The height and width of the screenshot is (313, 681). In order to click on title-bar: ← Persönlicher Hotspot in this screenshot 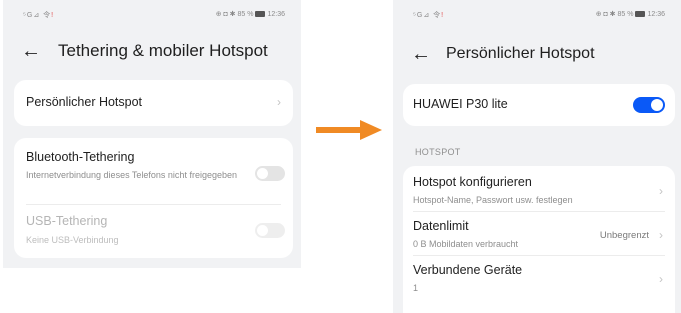, I will do `click(537, 54)`.